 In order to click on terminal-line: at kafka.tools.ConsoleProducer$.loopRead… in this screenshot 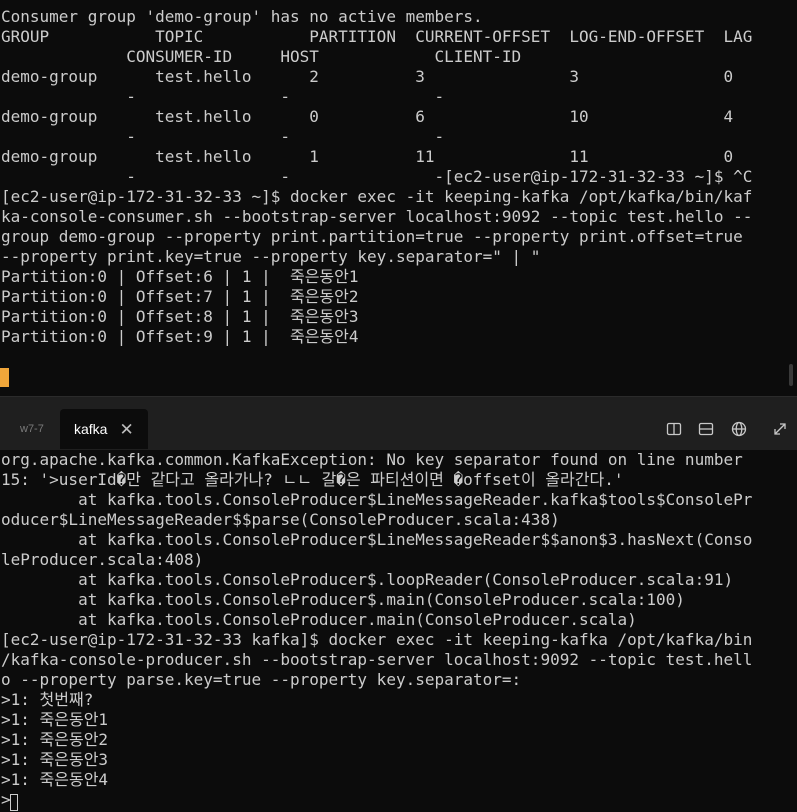, I will do `click(367, 579)`.